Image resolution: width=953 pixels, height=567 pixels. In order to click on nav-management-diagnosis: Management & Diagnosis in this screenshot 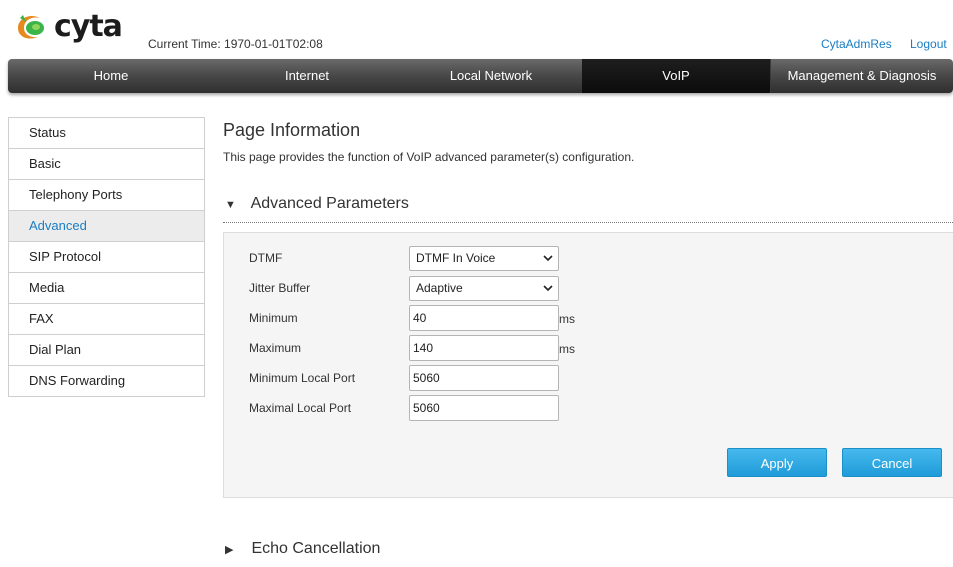, I will do `click(861, 76)`.